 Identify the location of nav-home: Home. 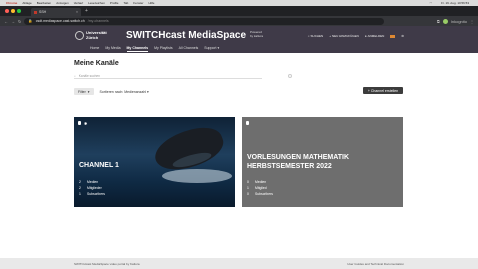
(94, 49).